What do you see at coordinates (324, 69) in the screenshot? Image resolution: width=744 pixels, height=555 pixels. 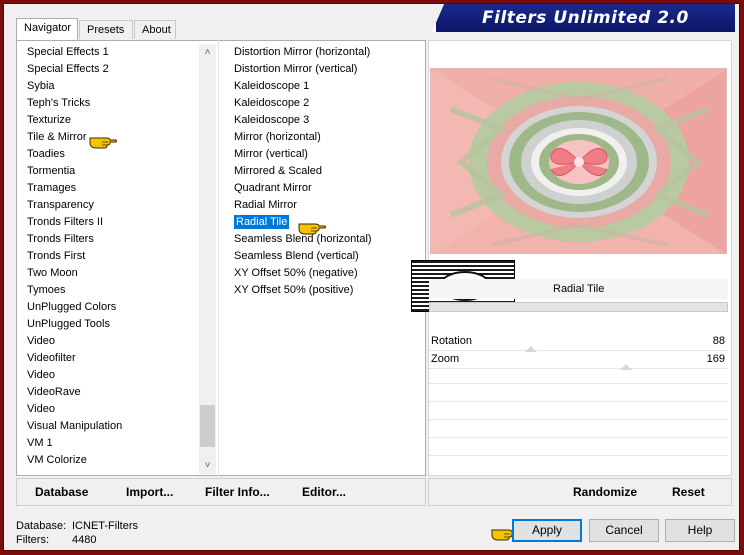 I see `filter-item: Distortion Mirror (vertical)` at bounding box center [324, 69].